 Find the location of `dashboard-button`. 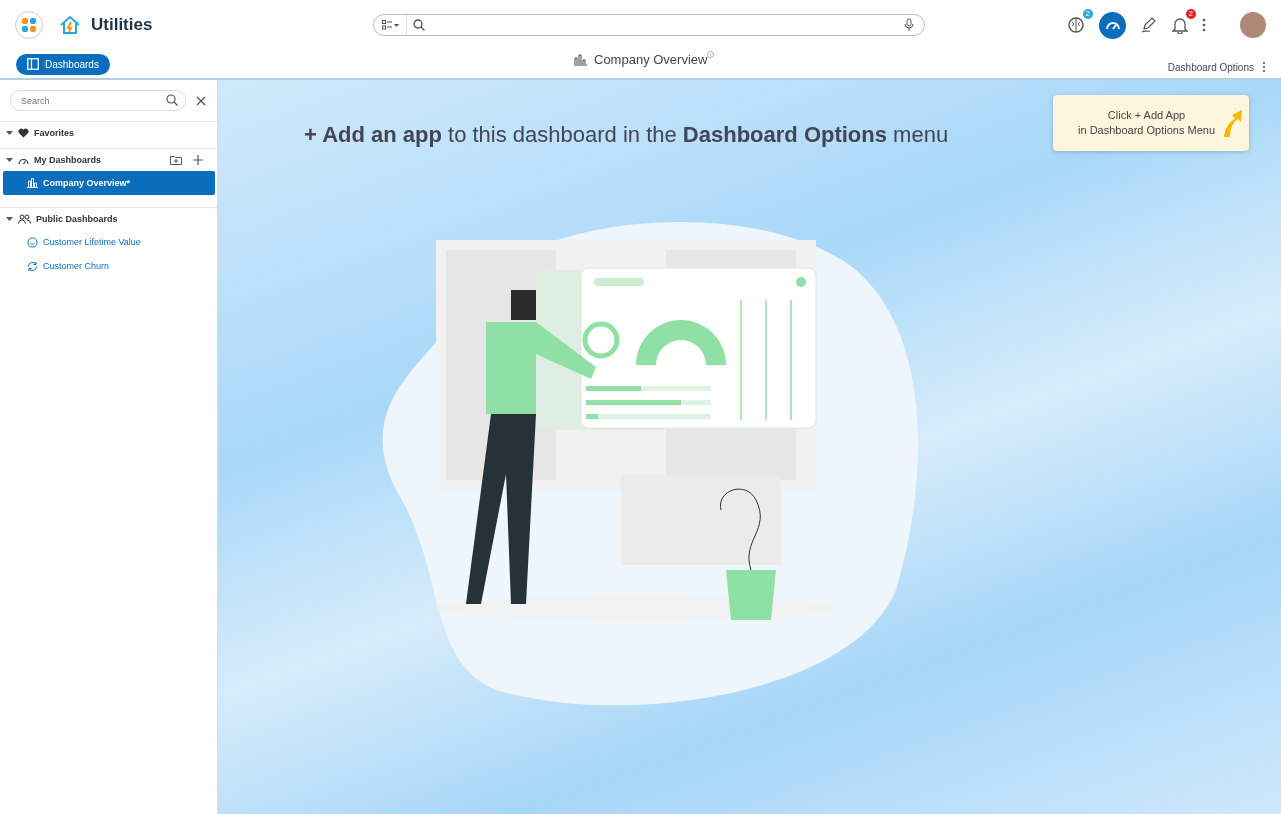

dashboard-button is located at coordinates (1112, 25).